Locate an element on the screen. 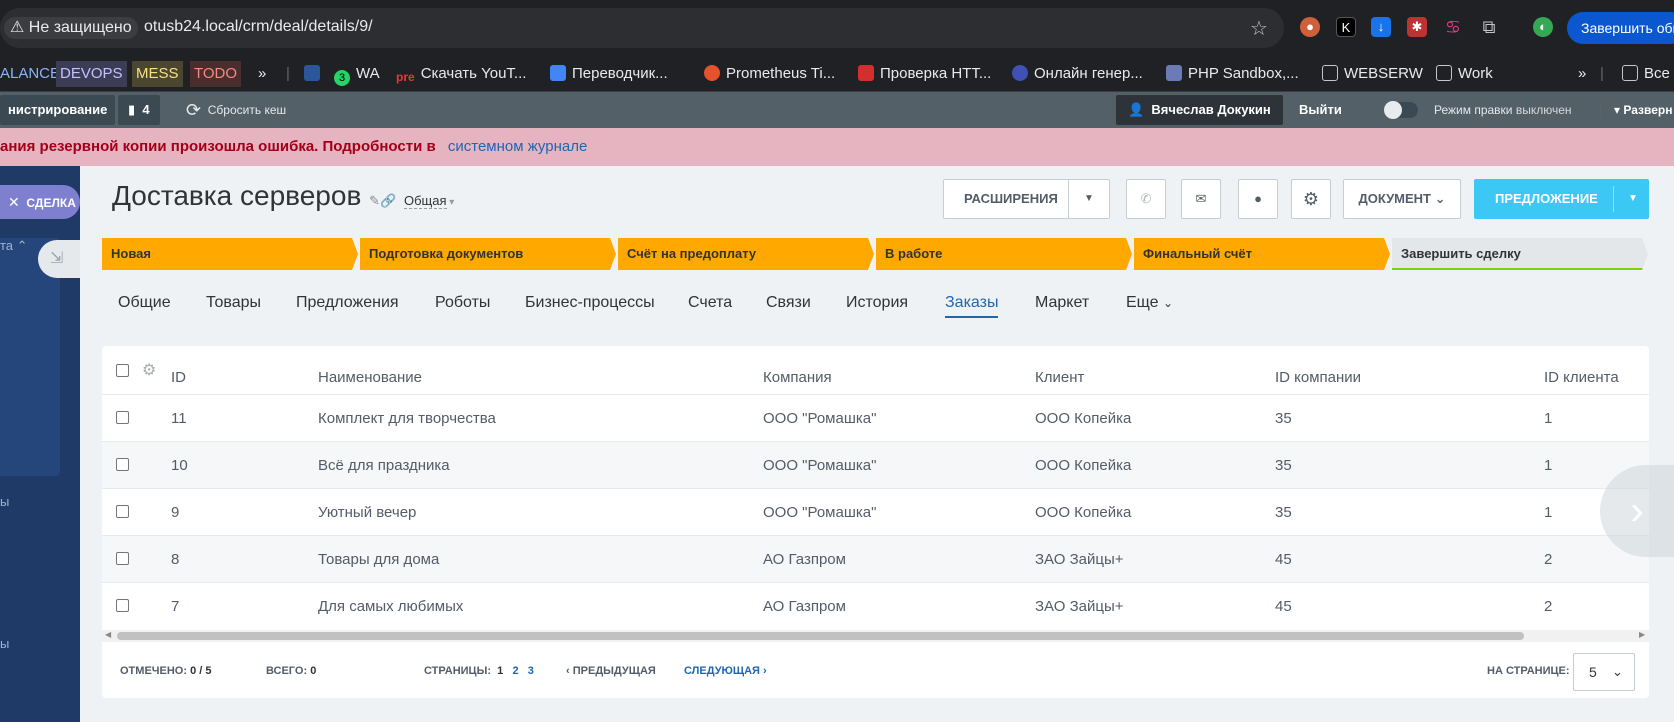 The image size is (1674, 722). tab-products: Товары is located at coordinates (233, 303).